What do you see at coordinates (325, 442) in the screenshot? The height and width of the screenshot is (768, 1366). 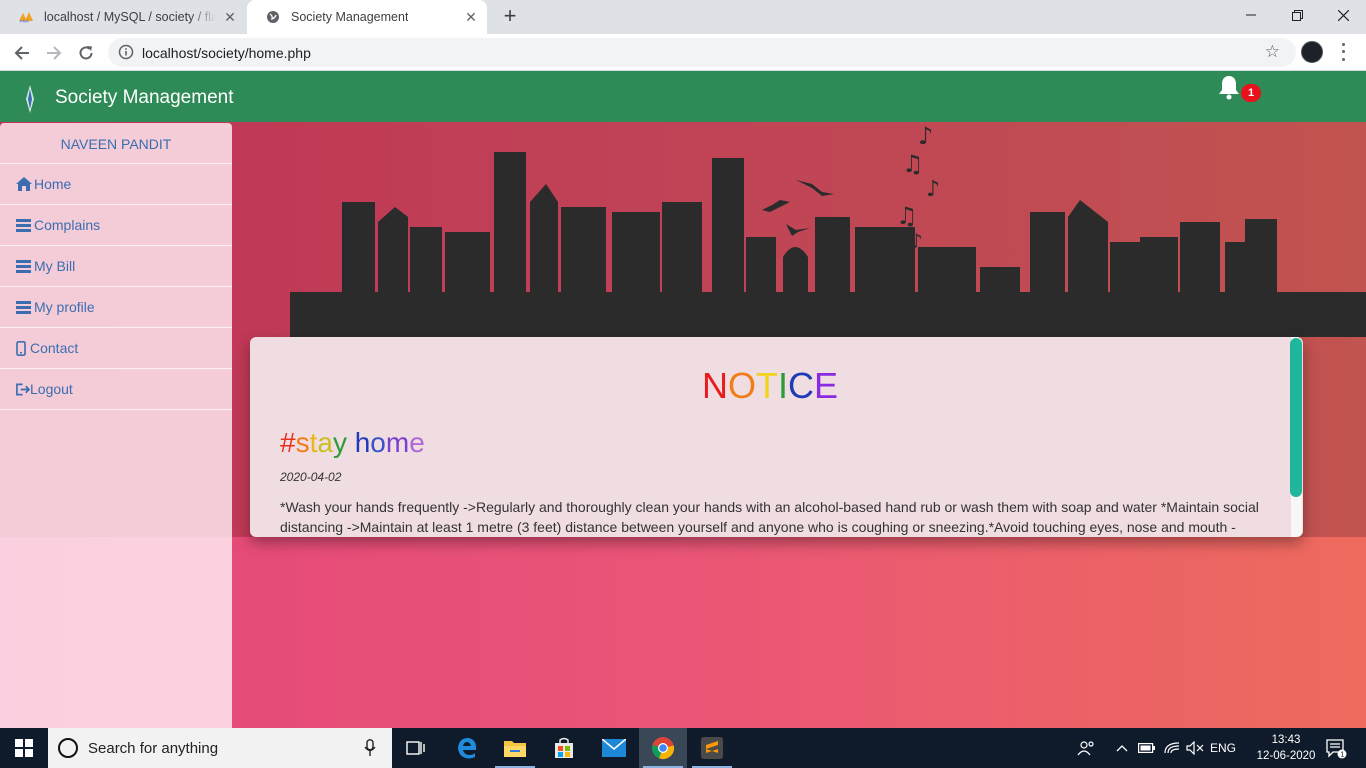 I see `notice-heading-char: a` at bounding box center [325, 442].